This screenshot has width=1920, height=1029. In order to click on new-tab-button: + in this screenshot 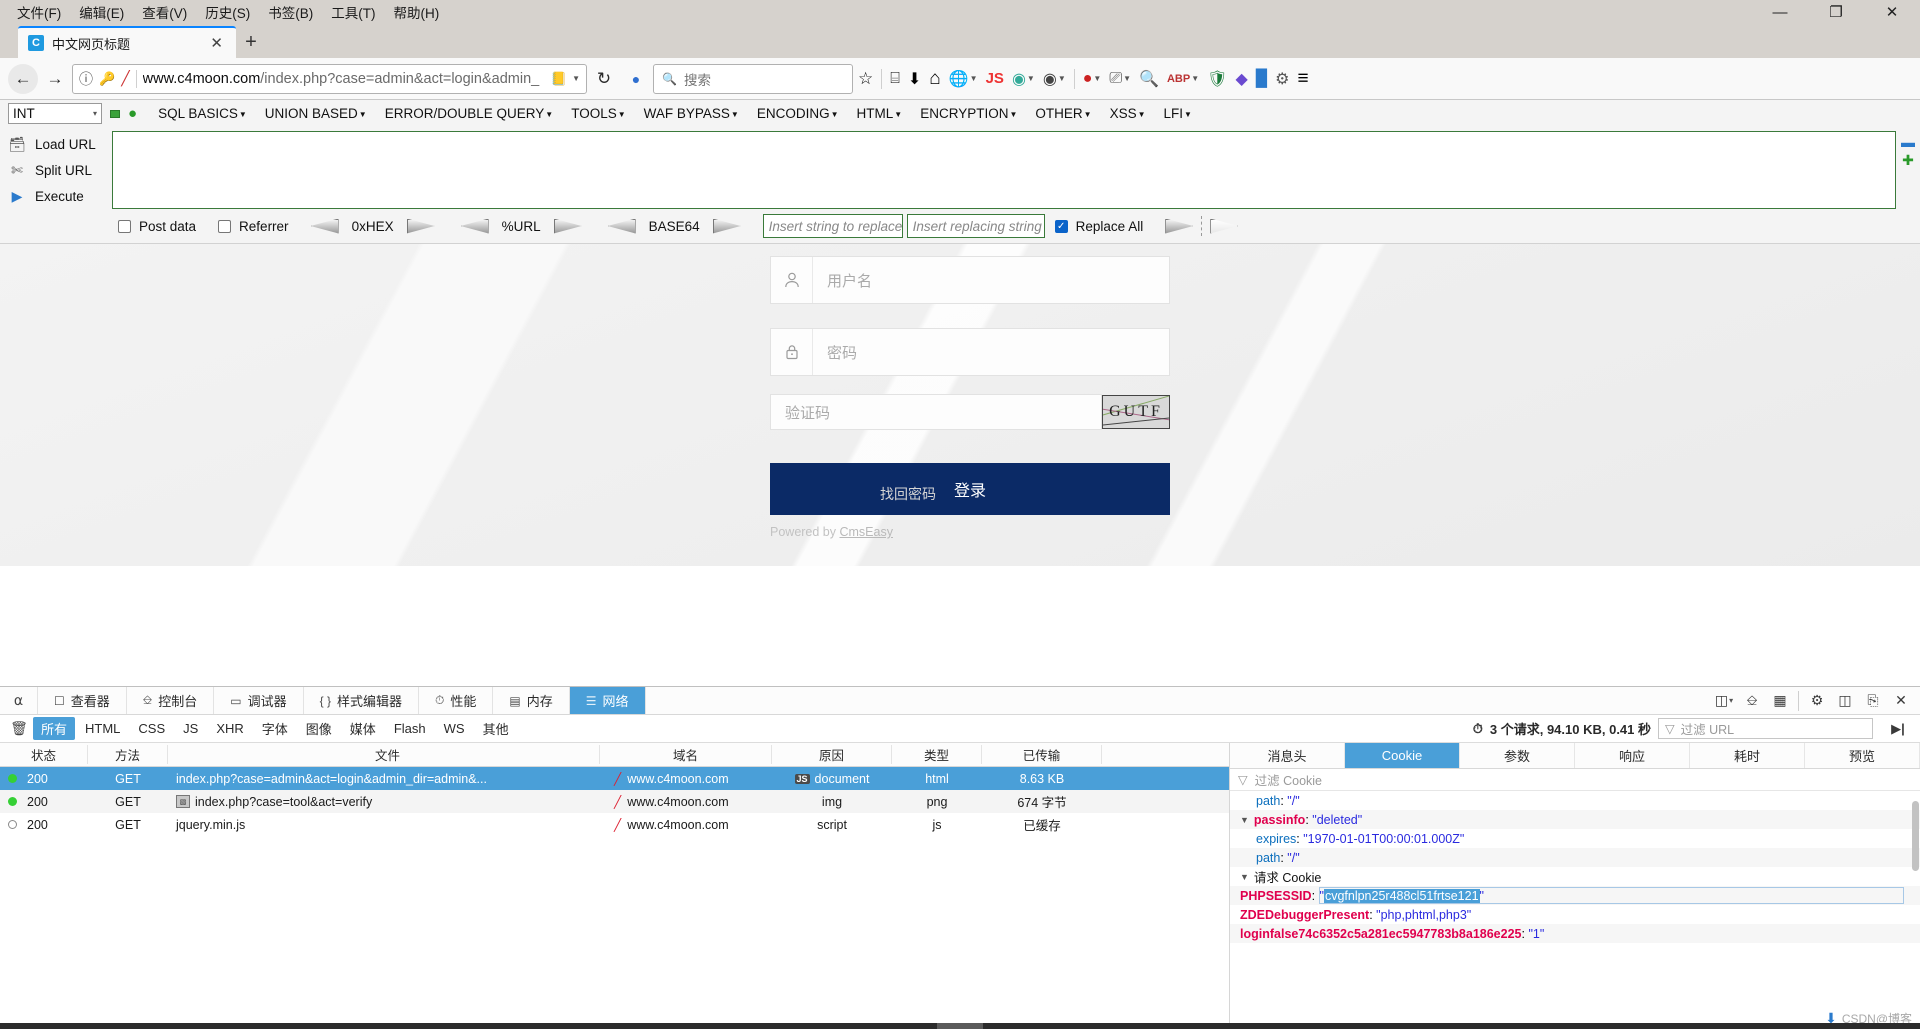, I will do `click(251, 42)`.